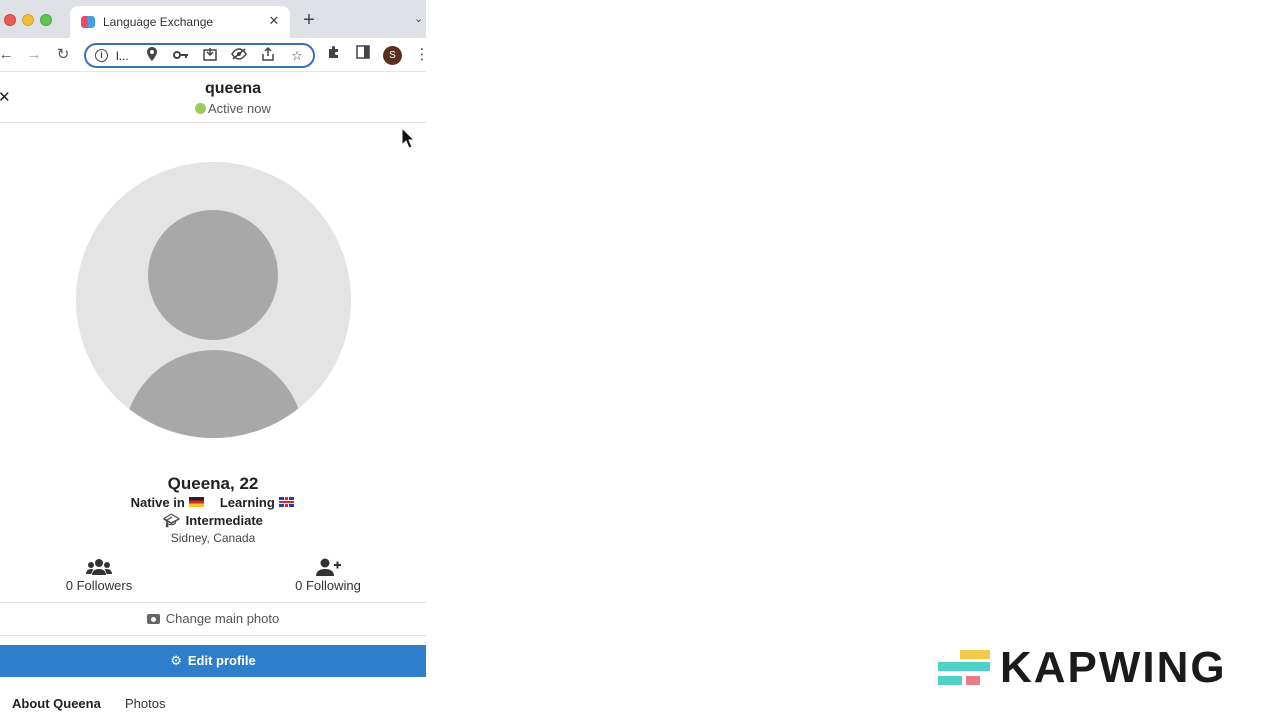 Image resolution: width=1280 pixels, height=720 pixels. Describe the element at coordinates (210, 56) in the screenshot. I see `install-app-icon` at that location.